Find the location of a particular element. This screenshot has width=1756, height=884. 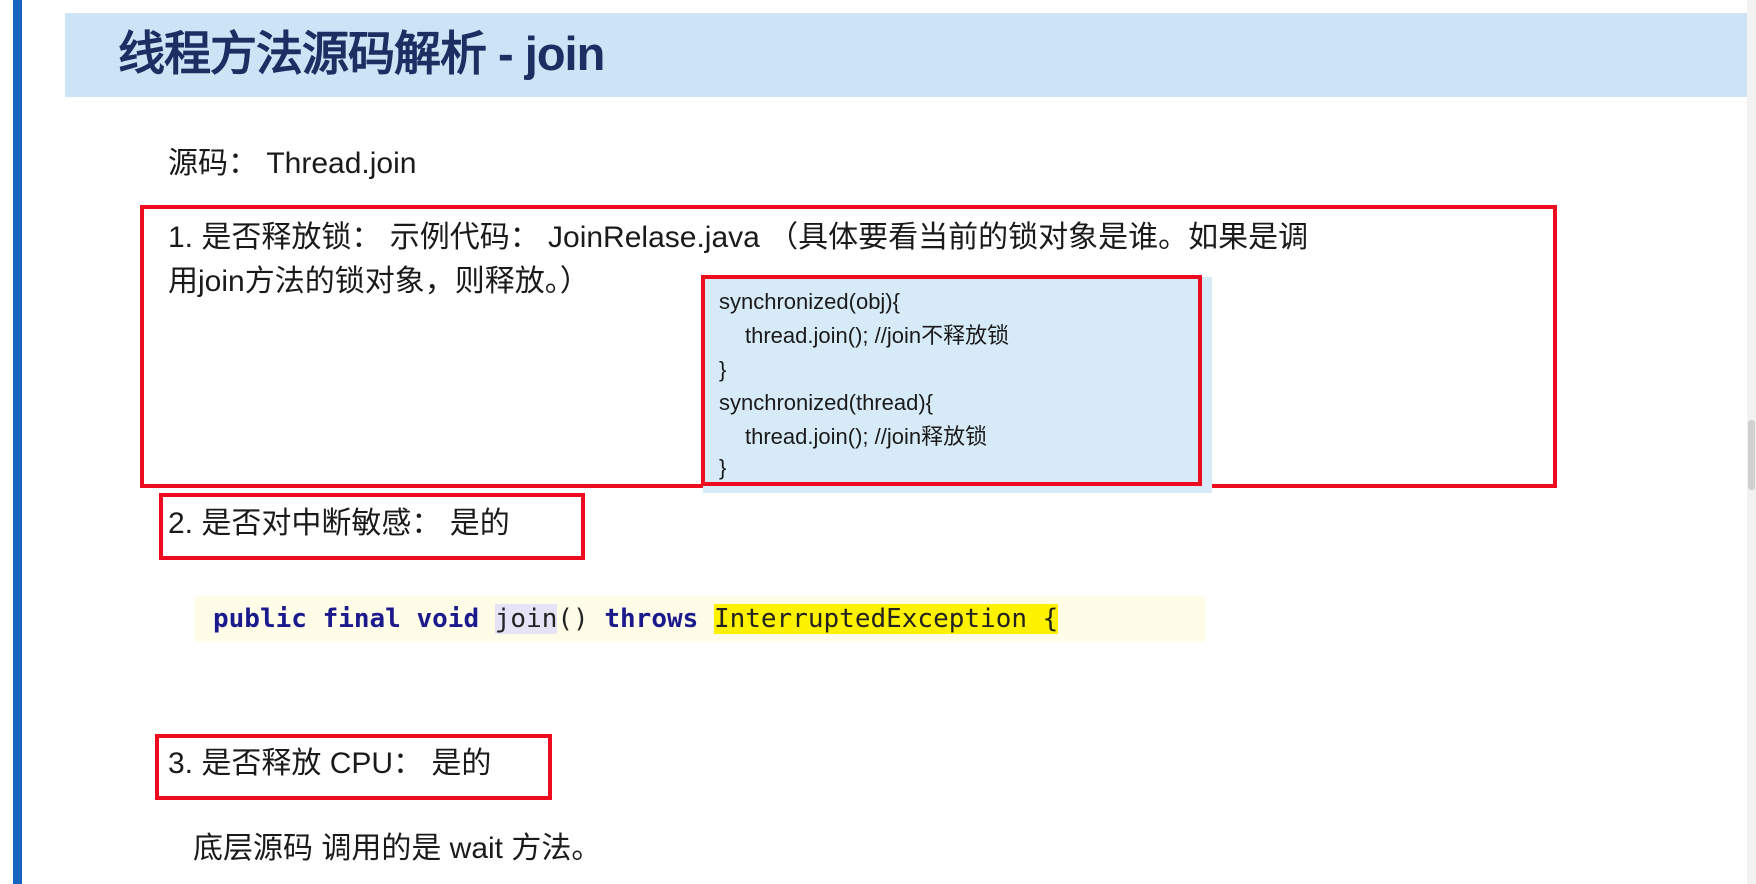

item2-text: 2. 是否对中断敏感： 是的 is located at coordinates (339, 523).